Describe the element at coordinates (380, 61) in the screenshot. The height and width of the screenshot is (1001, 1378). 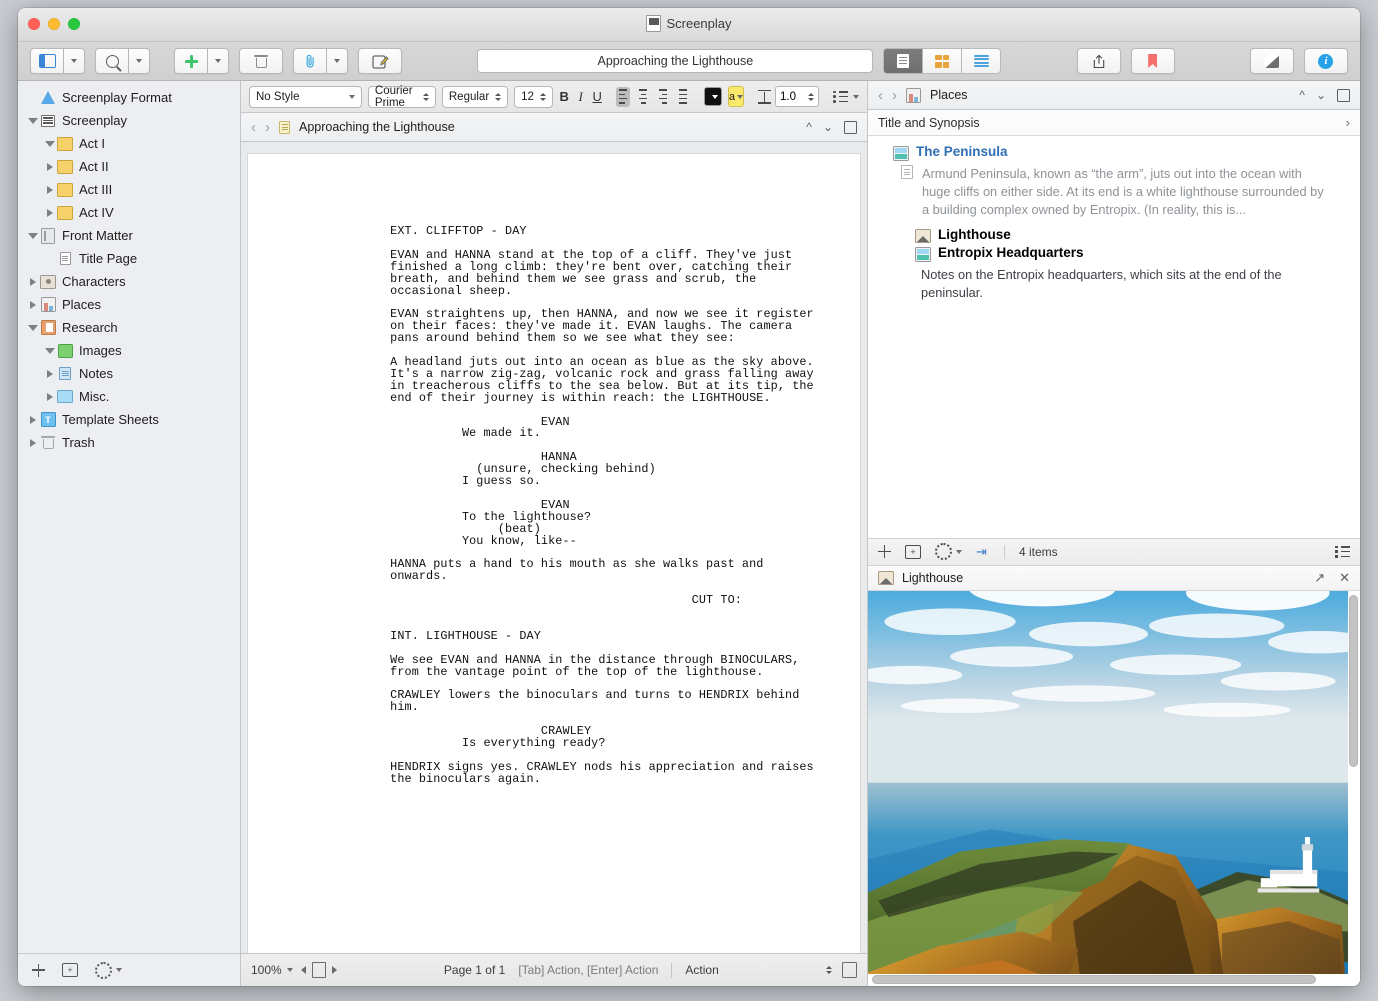
I see `compose-button` at that location.